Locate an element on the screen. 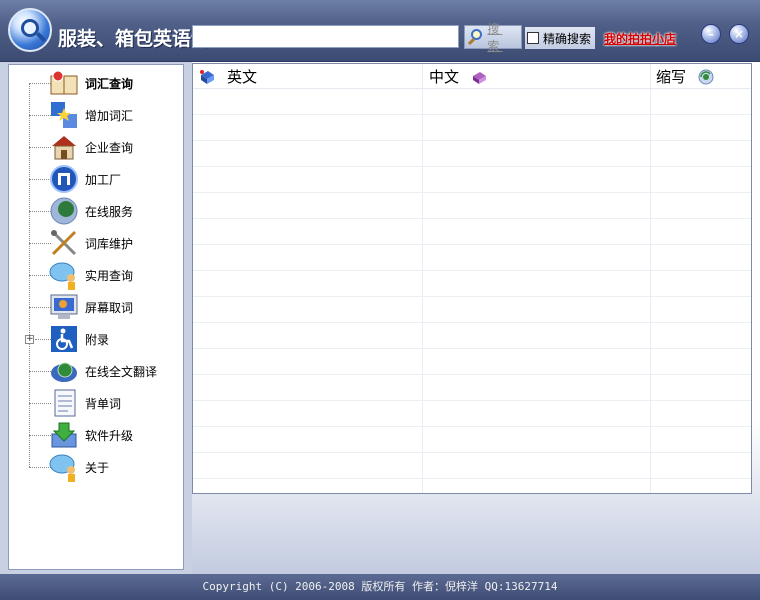 The width and height of the screenshot is (760, 600). accessibility-icon is located at coordinates (64, 339).